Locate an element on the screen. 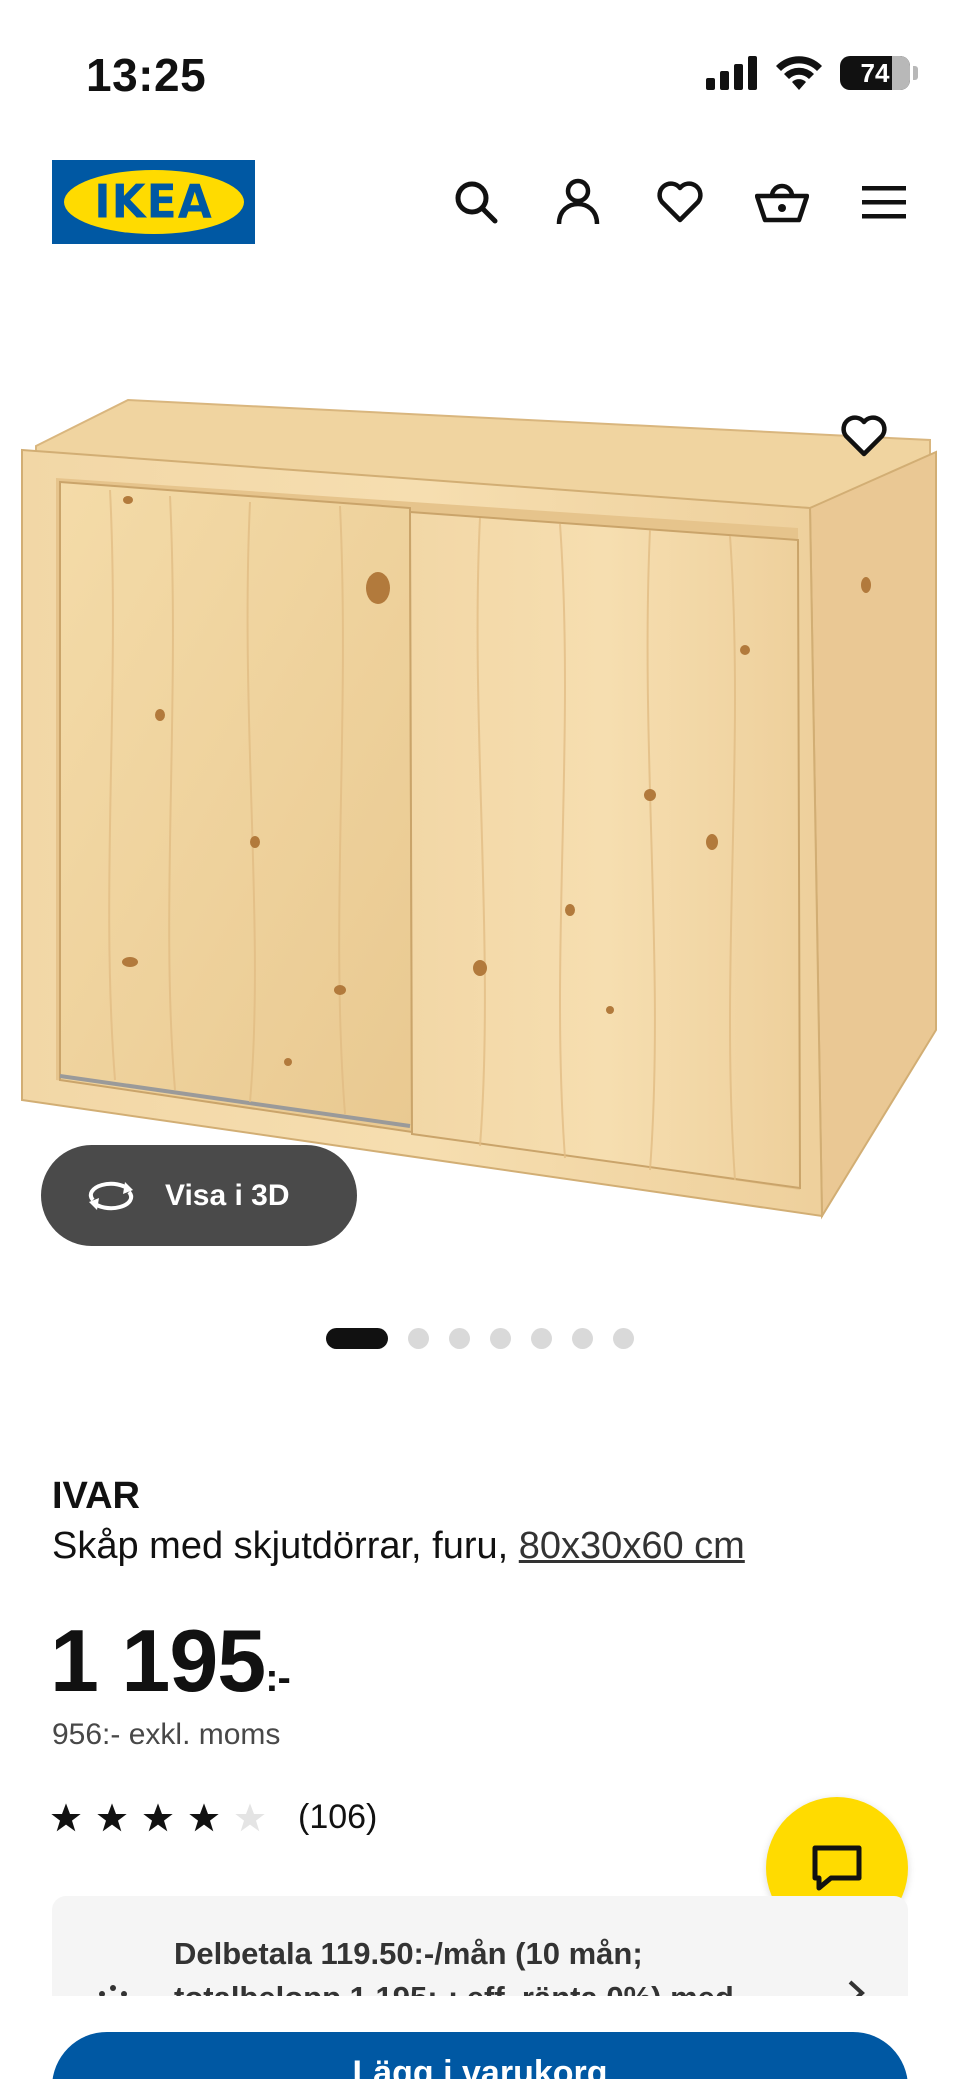  rotate-3d-icon is located at coordinates (111, 1195).